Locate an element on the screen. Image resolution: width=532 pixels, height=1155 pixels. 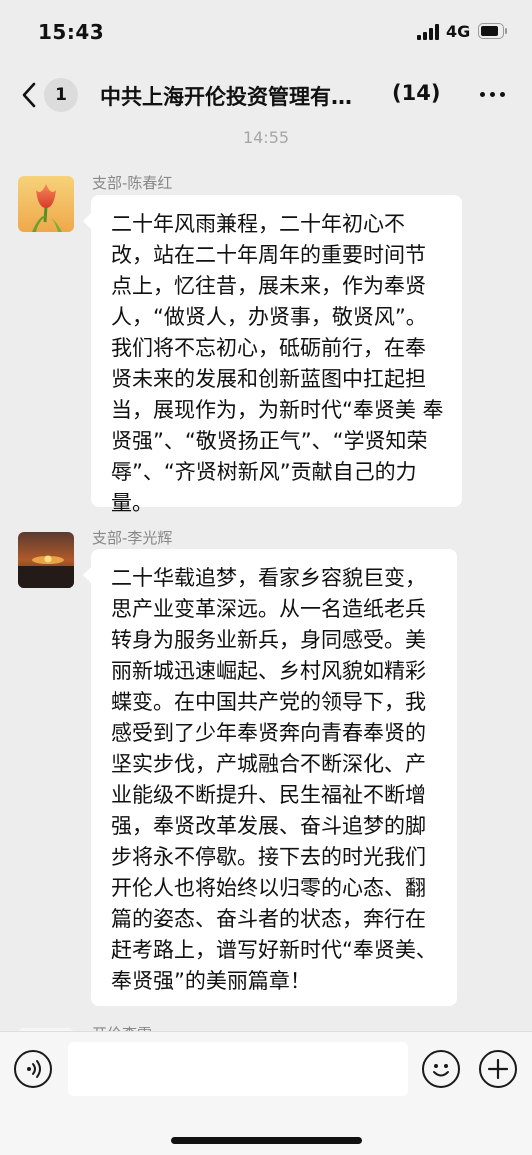
status-time: 15:43 is located at coordinates (71, 32).